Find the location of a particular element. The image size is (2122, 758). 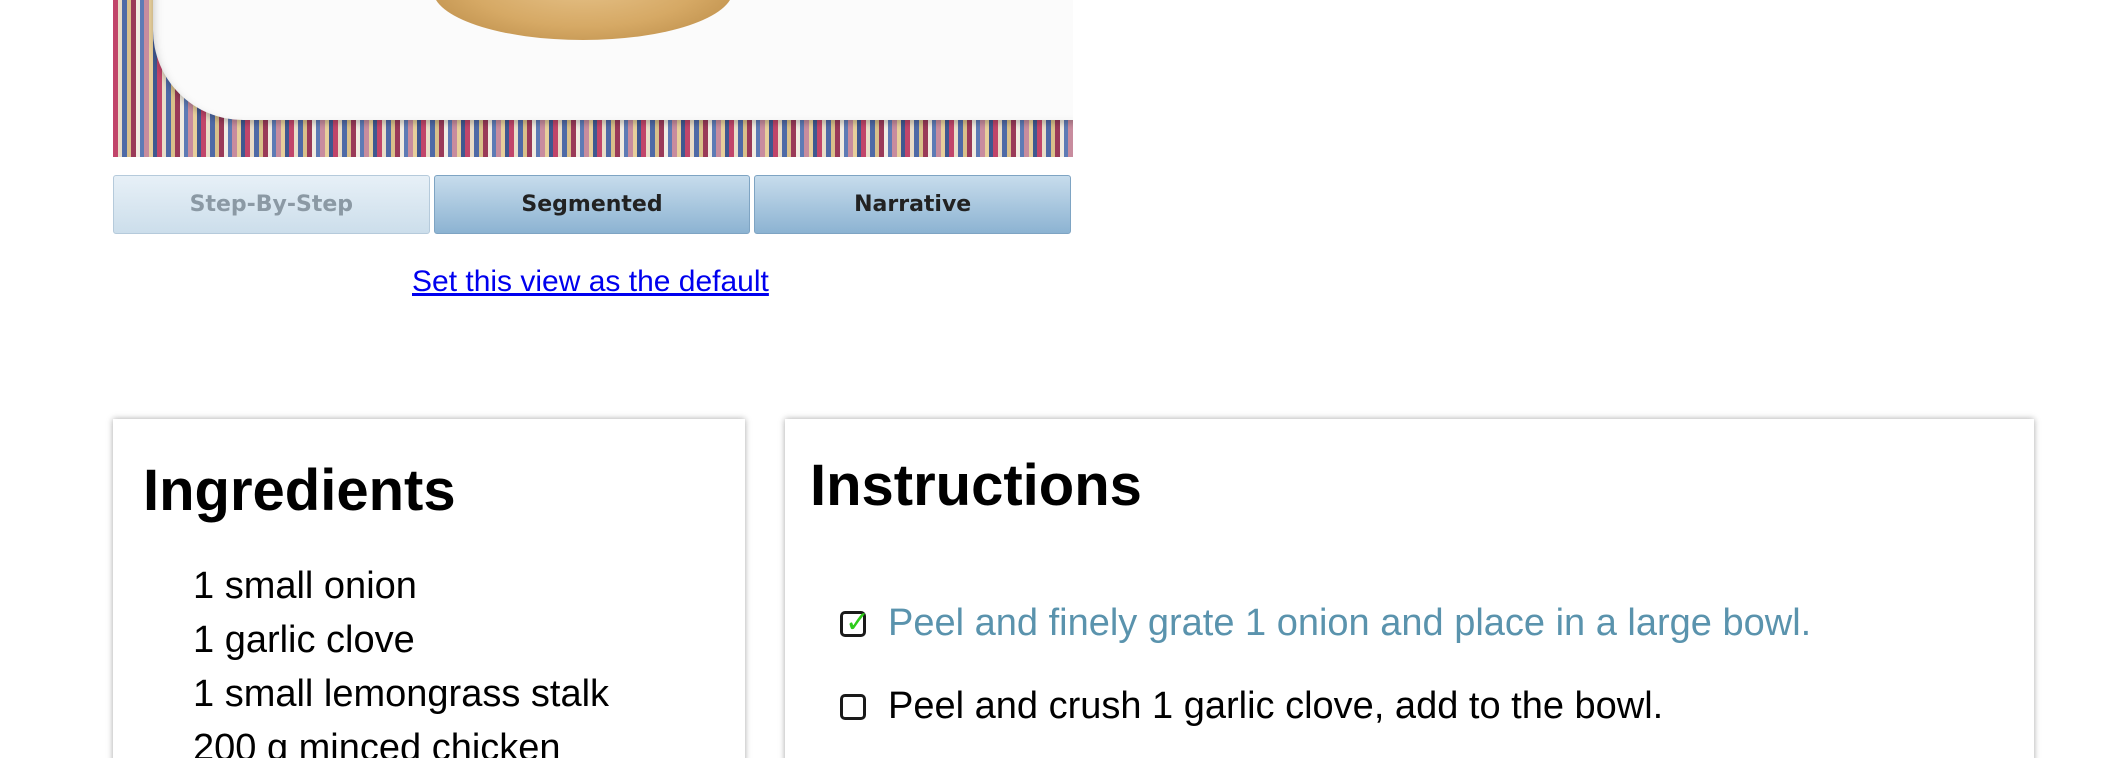

ingredient-item: 1 small lemongrass stalk is located at coordinates (401, 694).